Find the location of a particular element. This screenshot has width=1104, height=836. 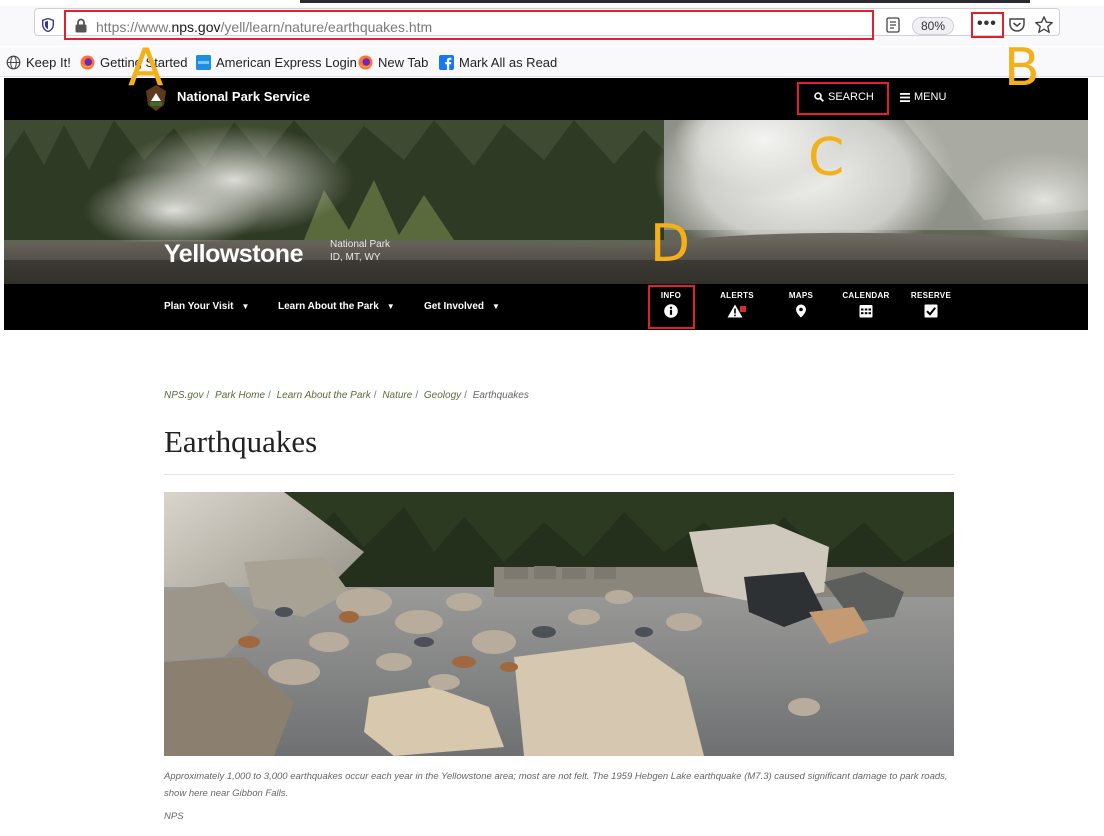

quick-link-maps: MAPS is located at coordinates (801, 304).